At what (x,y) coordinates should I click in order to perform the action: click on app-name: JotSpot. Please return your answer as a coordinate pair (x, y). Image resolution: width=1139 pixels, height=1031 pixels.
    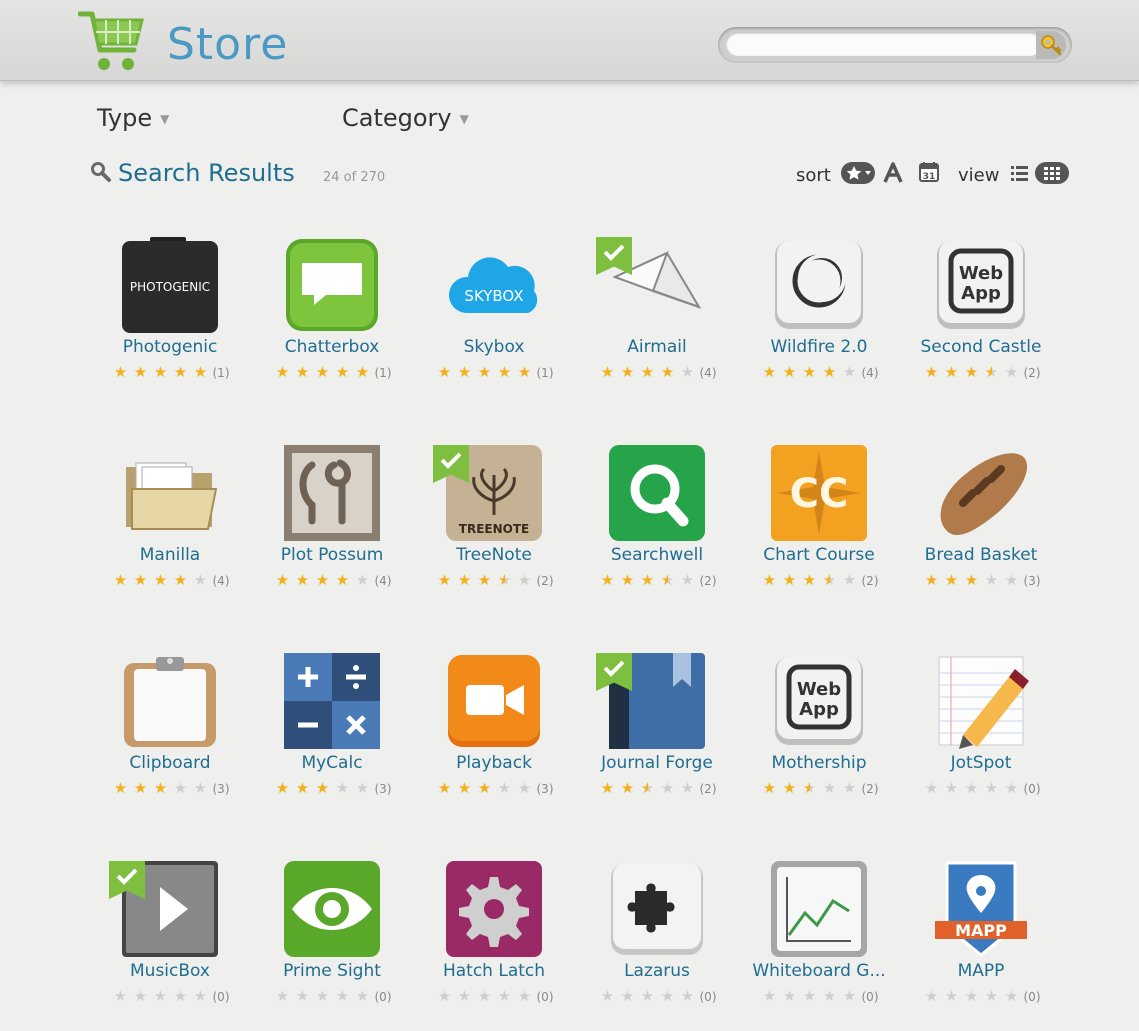
    Looking at the image, I should click on (981, 763).